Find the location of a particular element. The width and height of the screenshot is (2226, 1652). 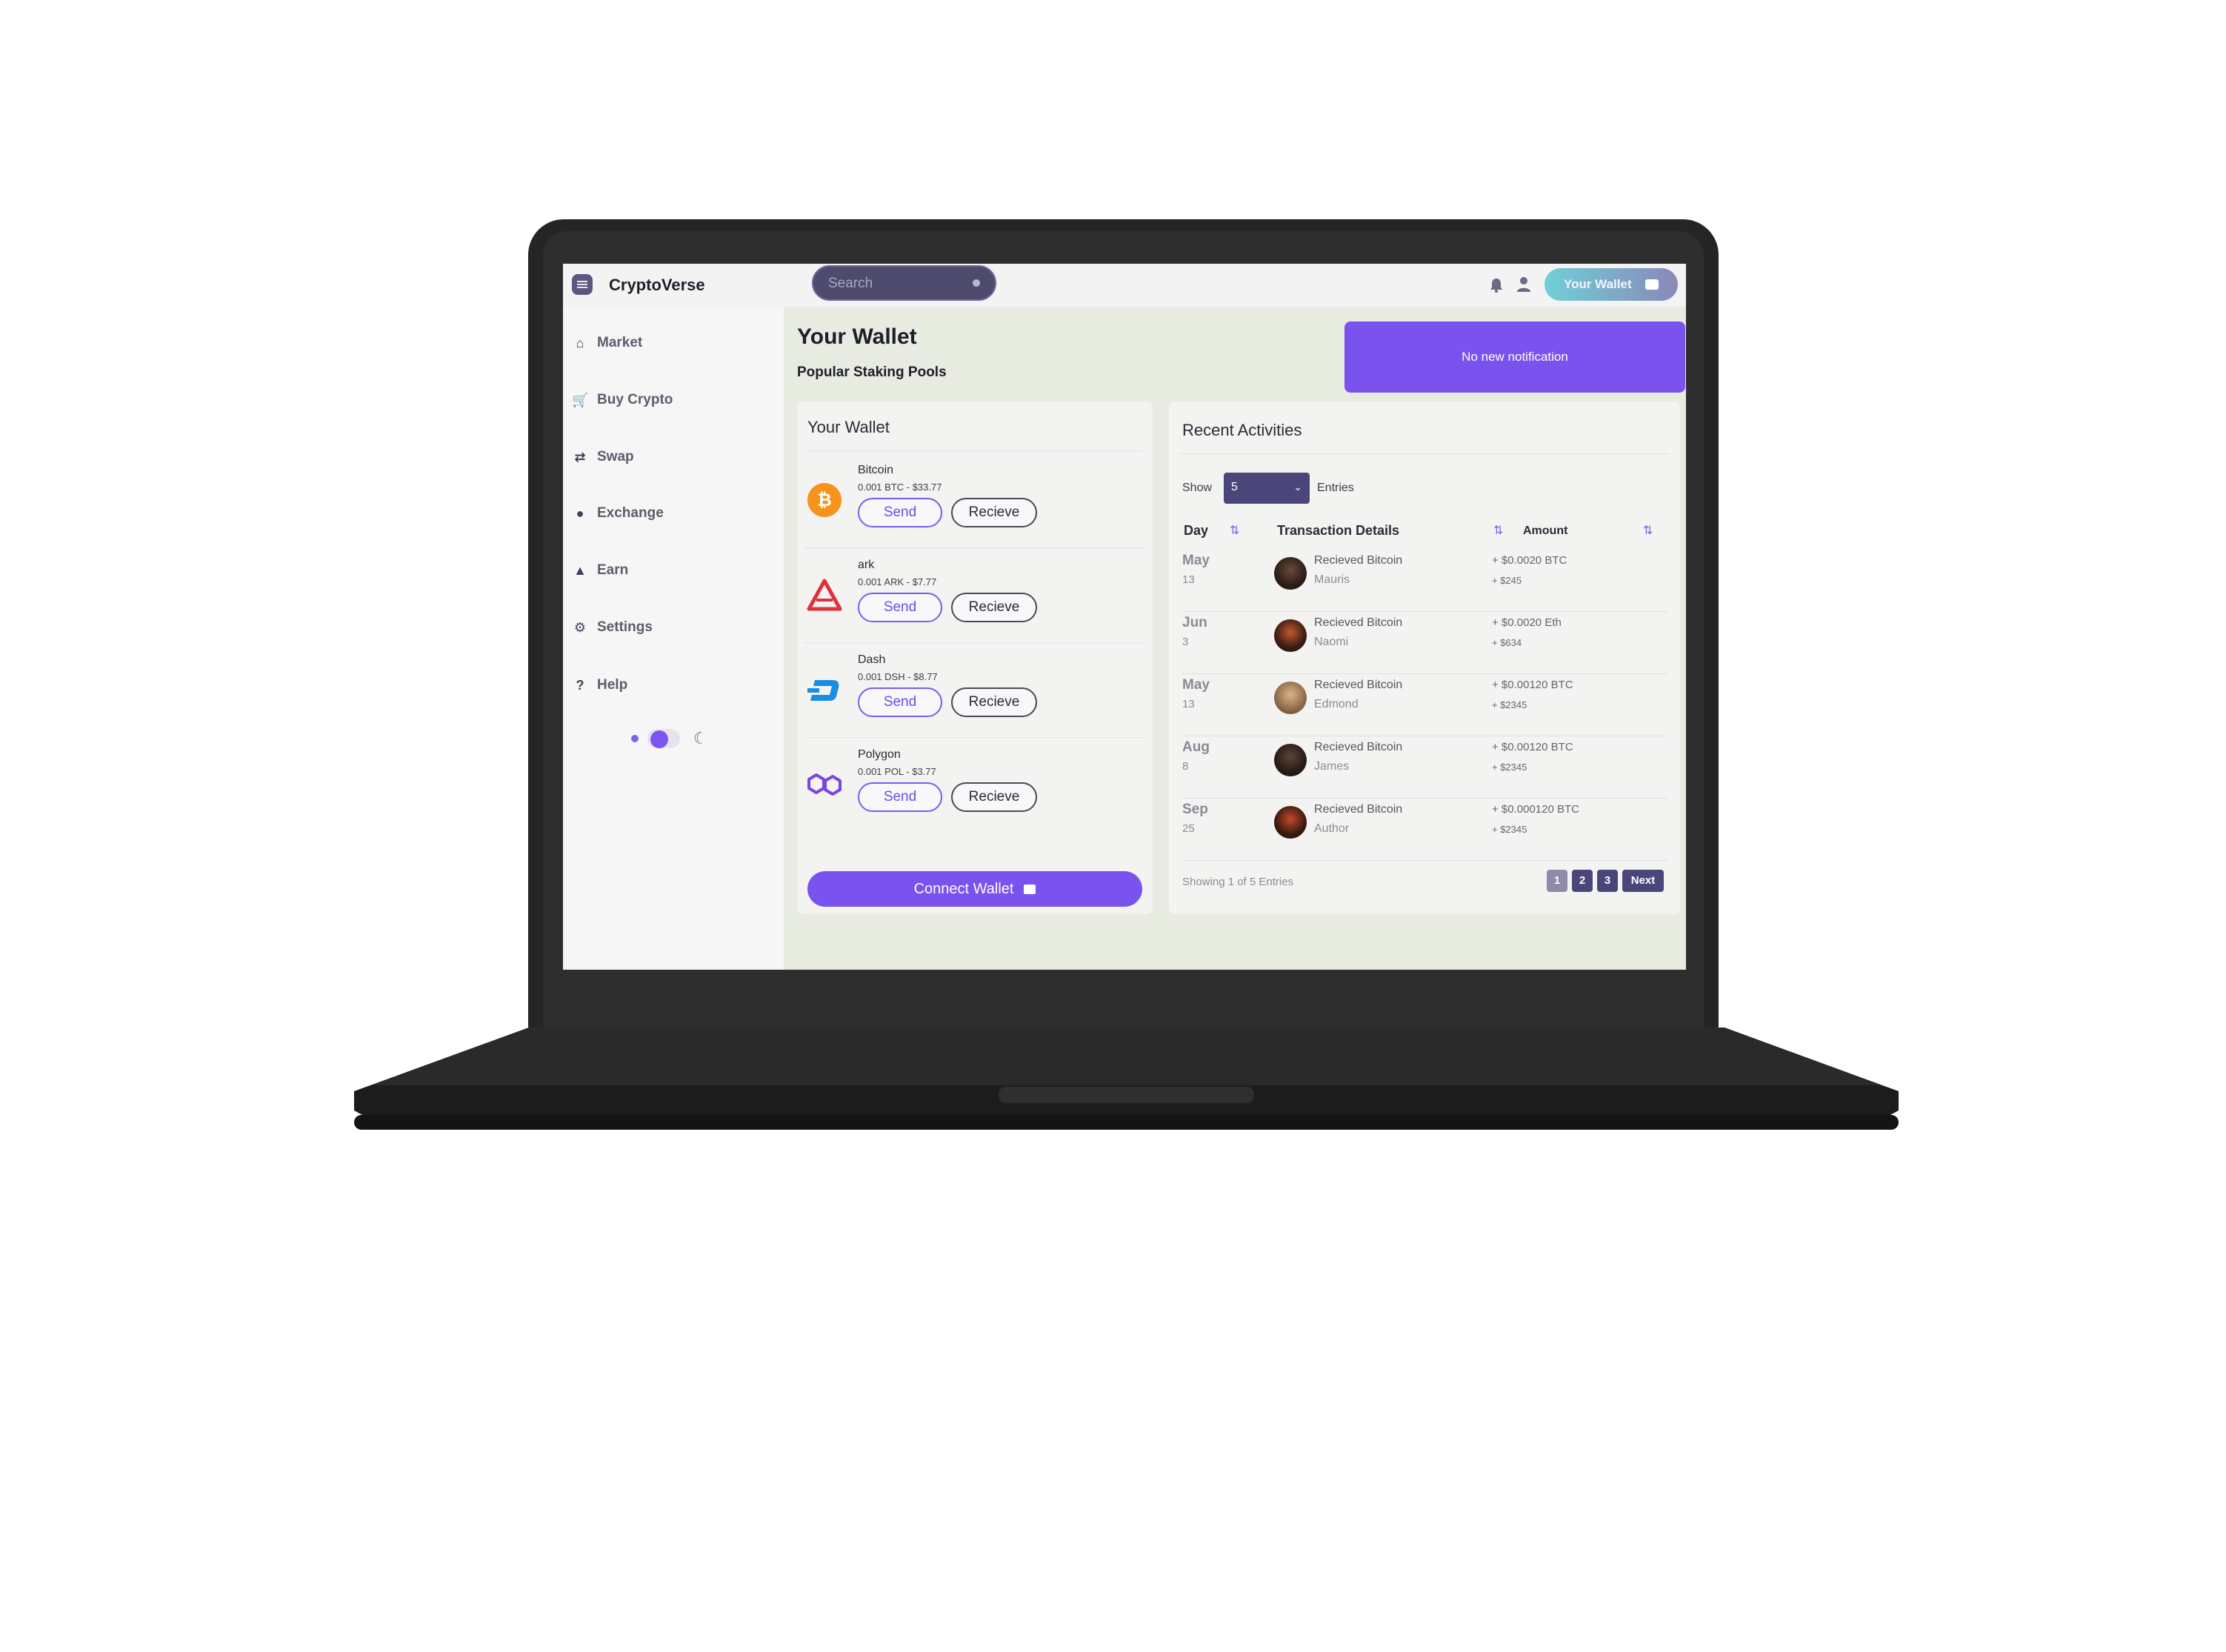

next-page-button: Next is located at coordinates (1643, 881).